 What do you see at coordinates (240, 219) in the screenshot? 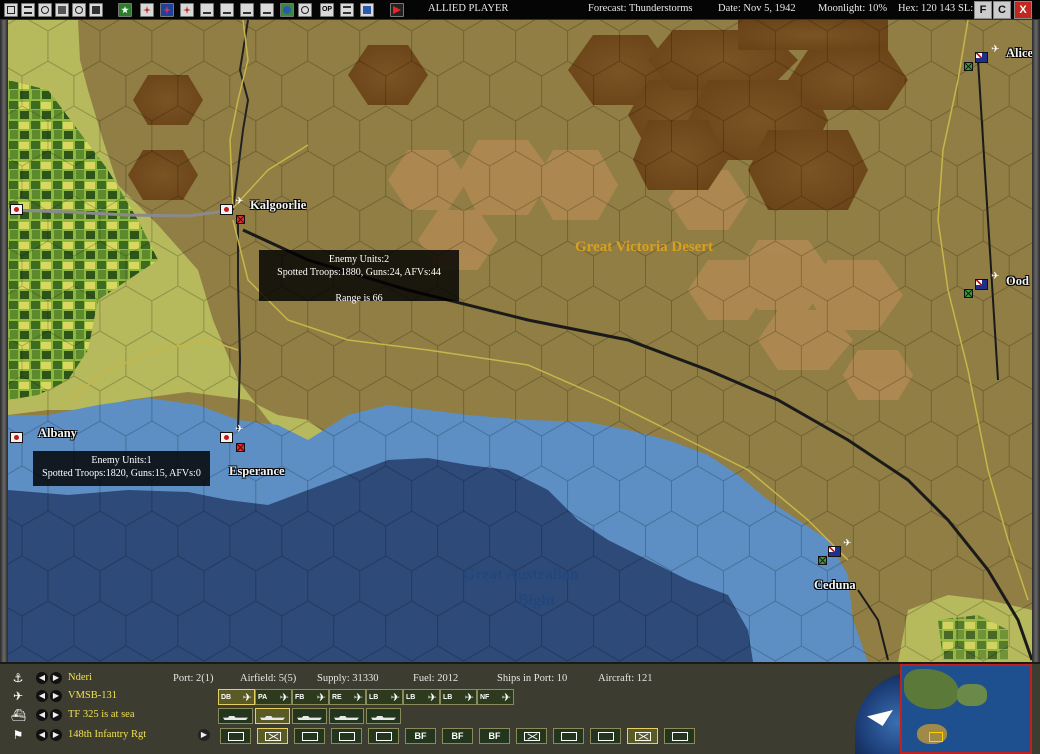
I see `hq-icon-kalgoorlie` at bounding box center [240, 219].